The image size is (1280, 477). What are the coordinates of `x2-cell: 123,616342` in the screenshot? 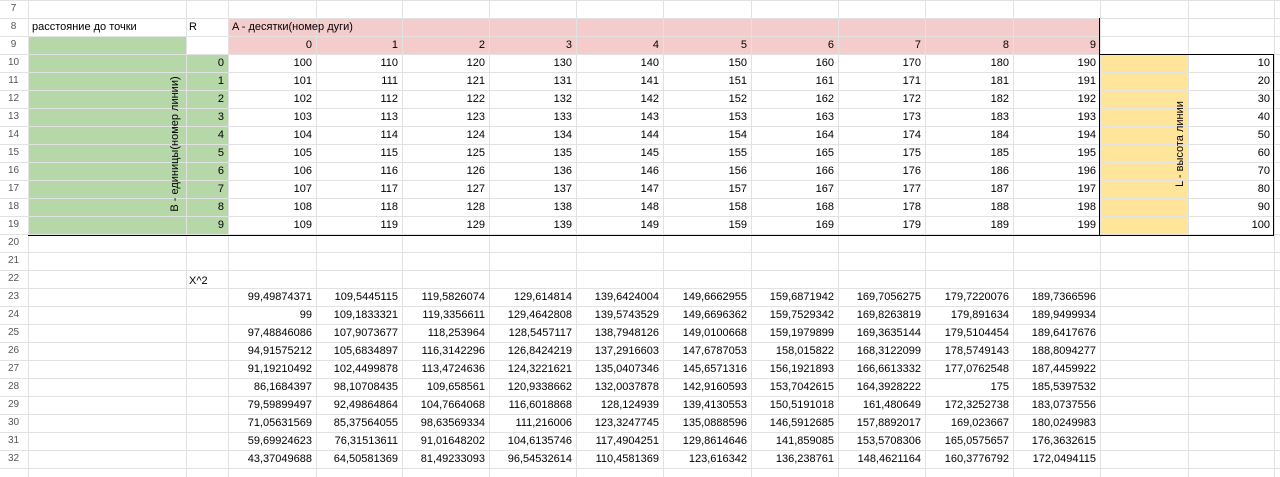 It's located at (706, 459).